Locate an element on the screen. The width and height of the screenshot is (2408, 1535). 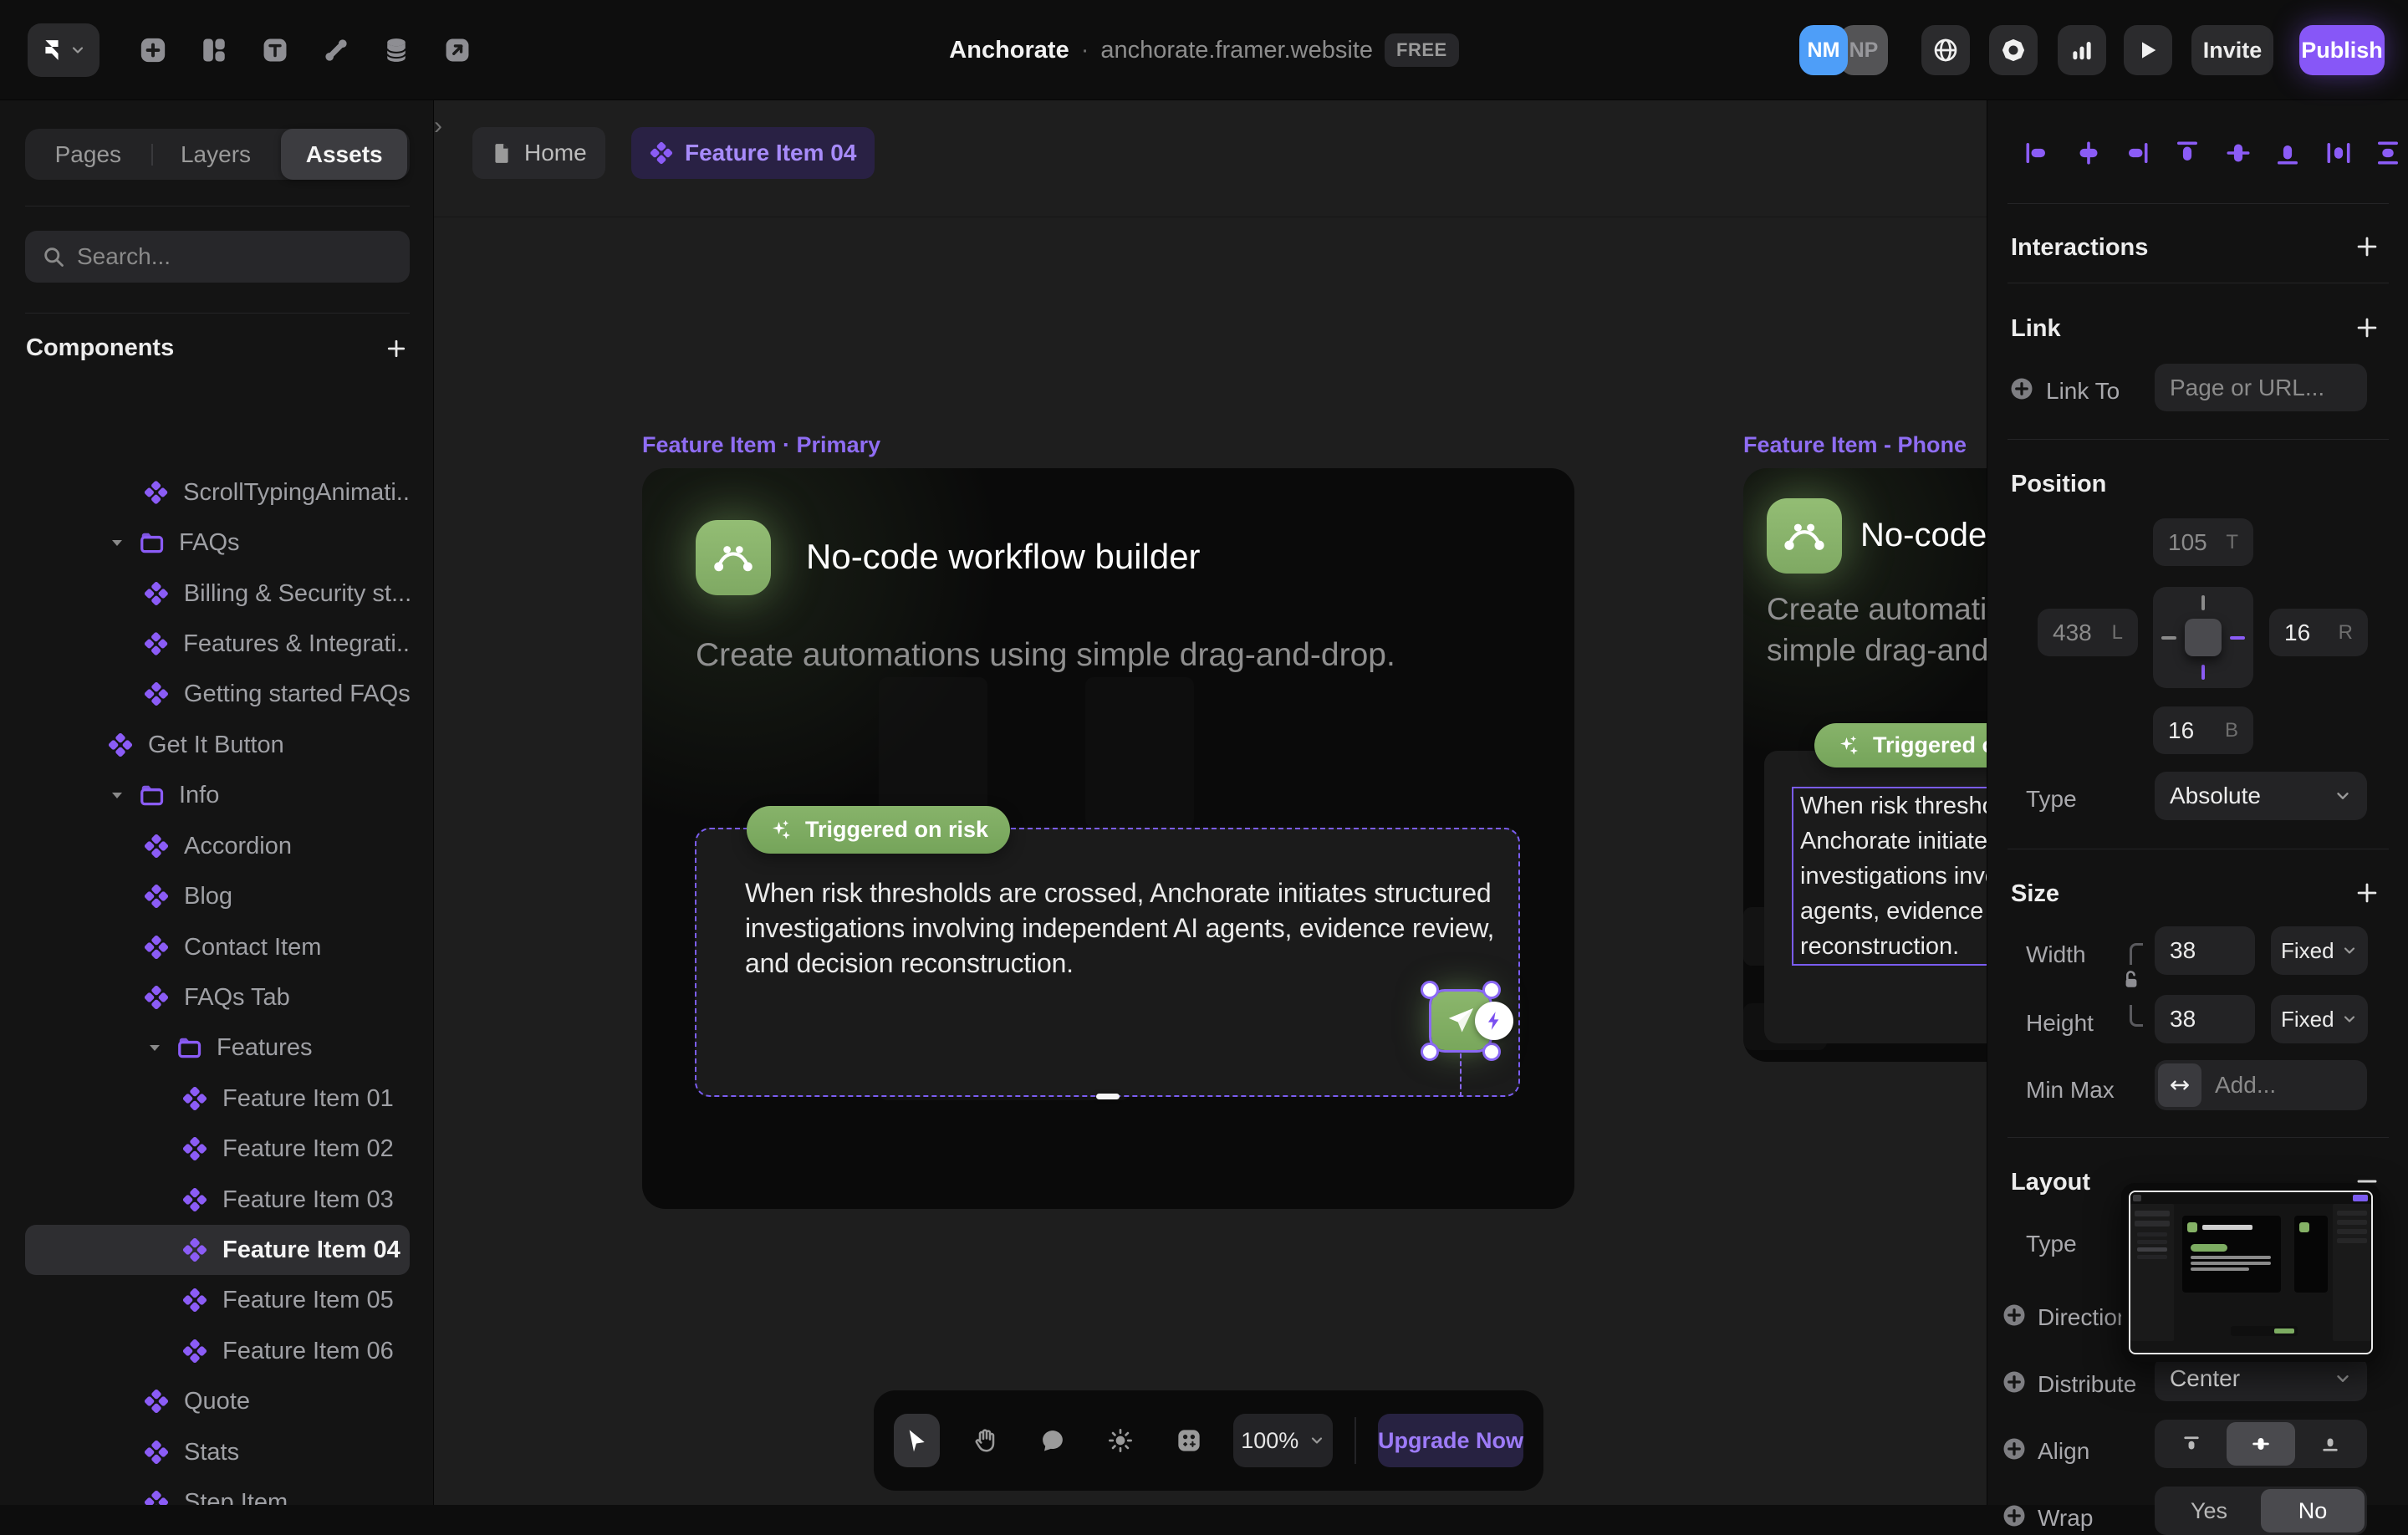
align-end-button is located at coordinates (2330, 1444).